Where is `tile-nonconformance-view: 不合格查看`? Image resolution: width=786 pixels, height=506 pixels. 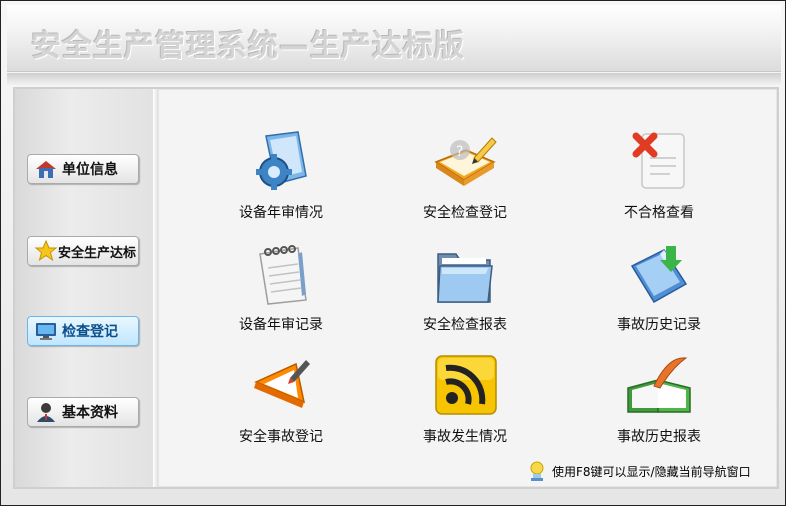
tile-nonconformance-view: 不合格查看 is located at coordinates (659, 176).